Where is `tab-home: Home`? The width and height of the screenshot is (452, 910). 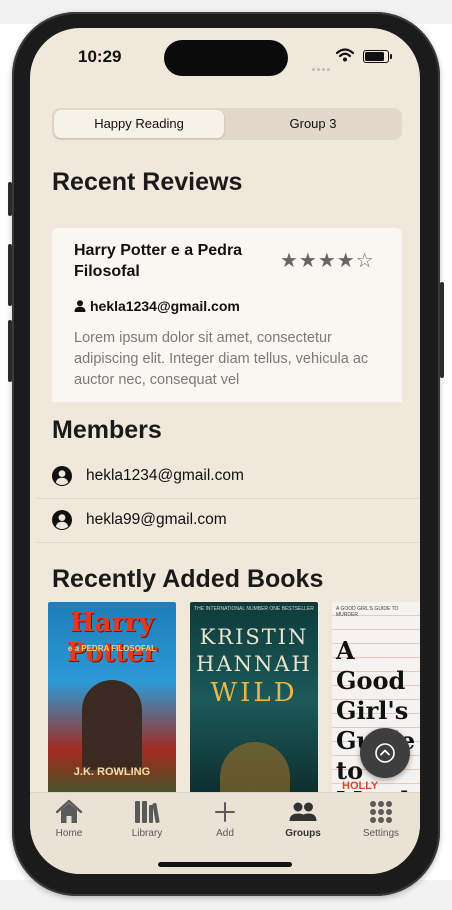
tab-home: Home is located at coordinates (69, 819).